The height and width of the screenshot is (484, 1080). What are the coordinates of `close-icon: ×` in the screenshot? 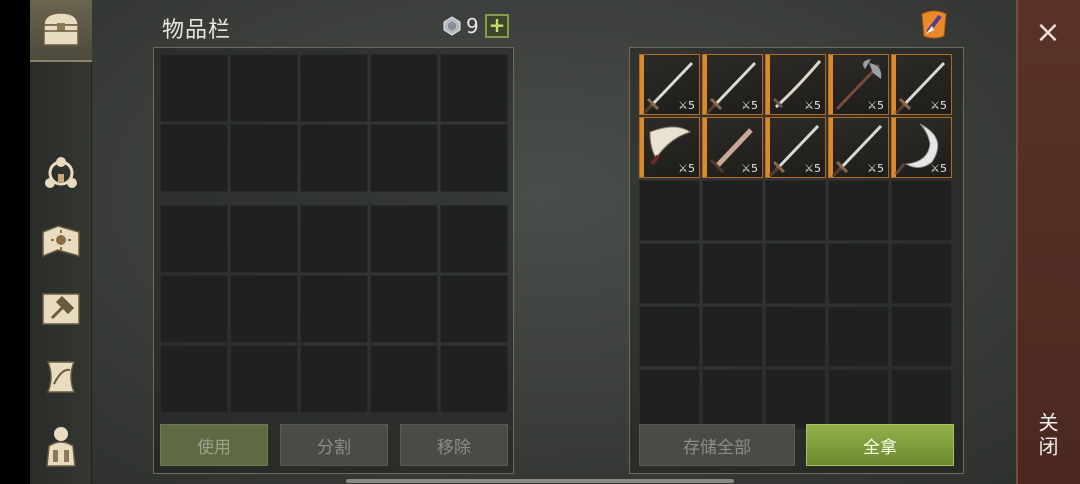 It's located at (1048, 33).